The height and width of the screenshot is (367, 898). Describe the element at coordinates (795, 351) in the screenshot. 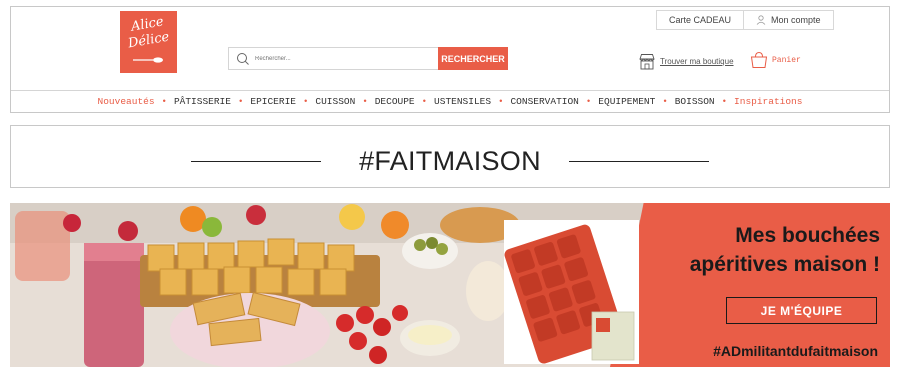

I see `hero-hashtag: #ADmilitantdufaitmaison` at that location.